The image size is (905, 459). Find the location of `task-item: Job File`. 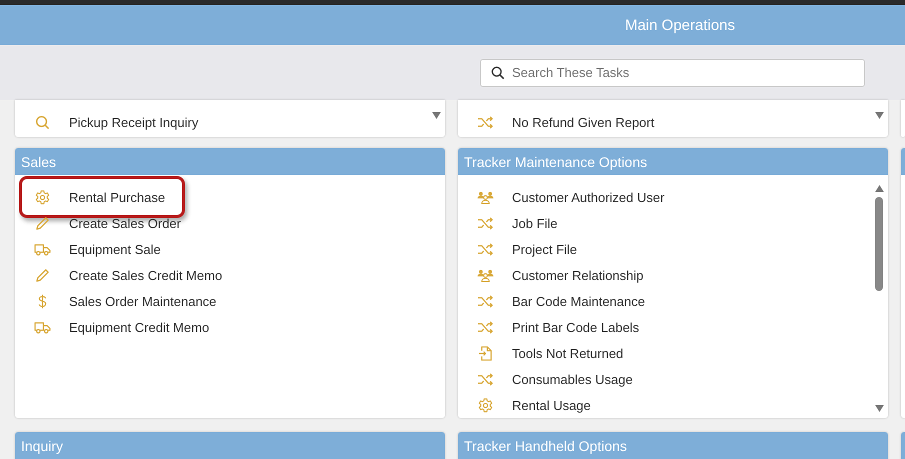

task-item: Job File is located at coordinates (665, 223).